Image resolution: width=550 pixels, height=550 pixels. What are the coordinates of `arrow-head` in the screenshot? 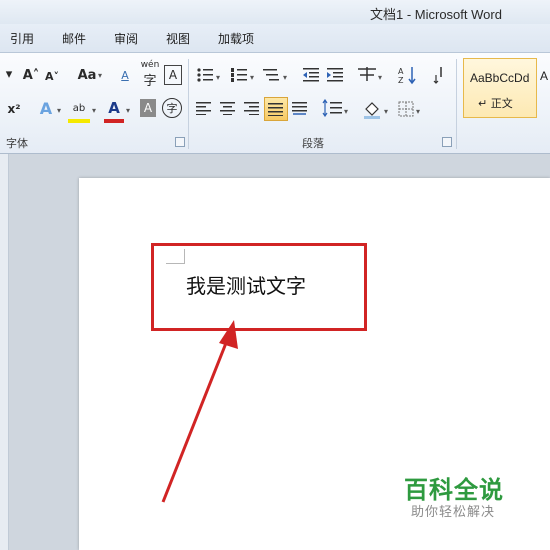 It's located at (228, 334).